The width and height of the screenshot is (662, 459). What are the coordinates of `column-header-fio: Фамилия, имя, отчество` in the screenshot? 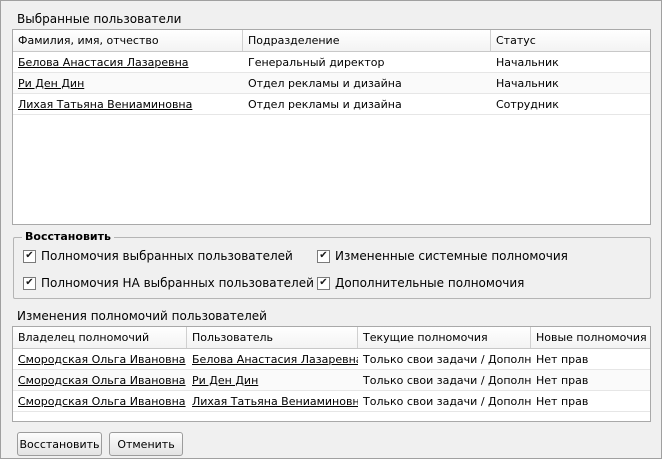 It's located at (128, 40).